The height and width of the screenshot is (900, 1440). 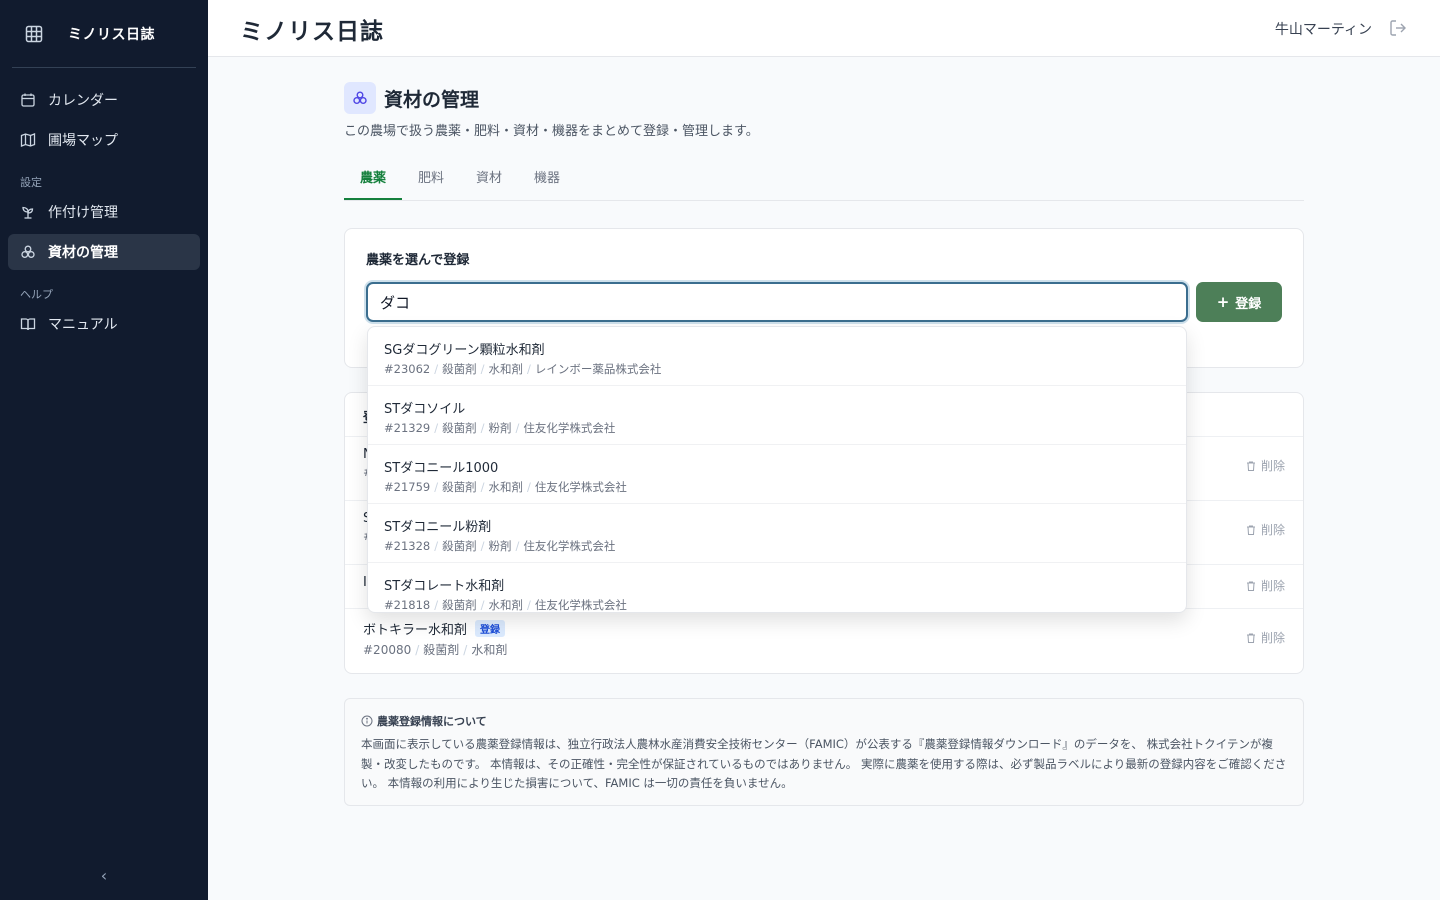 What do you see at coordinates (407, 428) in the screenshot?
I see `registration-number: #21329` at bounding box center [407, 428].